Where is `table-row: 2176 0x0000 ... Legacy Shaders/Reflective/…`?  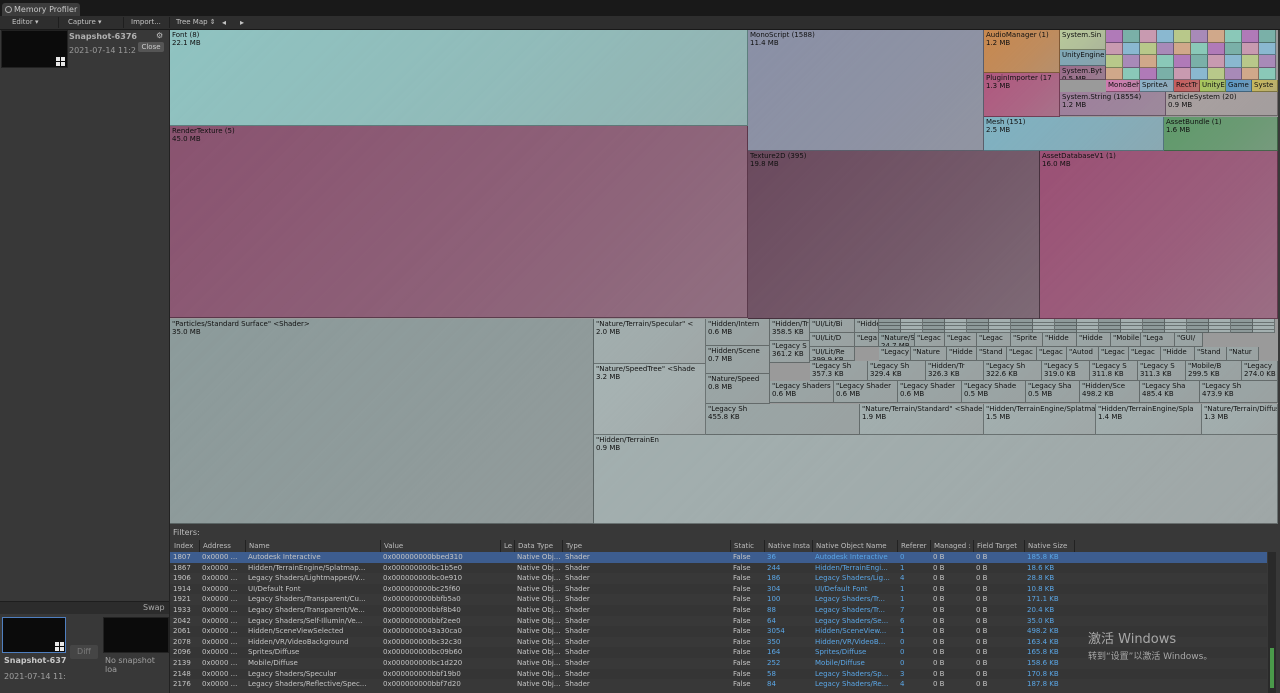
table-row: 2176 0x0000 ... Legacy Shaders/Reflective/… is located at coordinates (718, 684).